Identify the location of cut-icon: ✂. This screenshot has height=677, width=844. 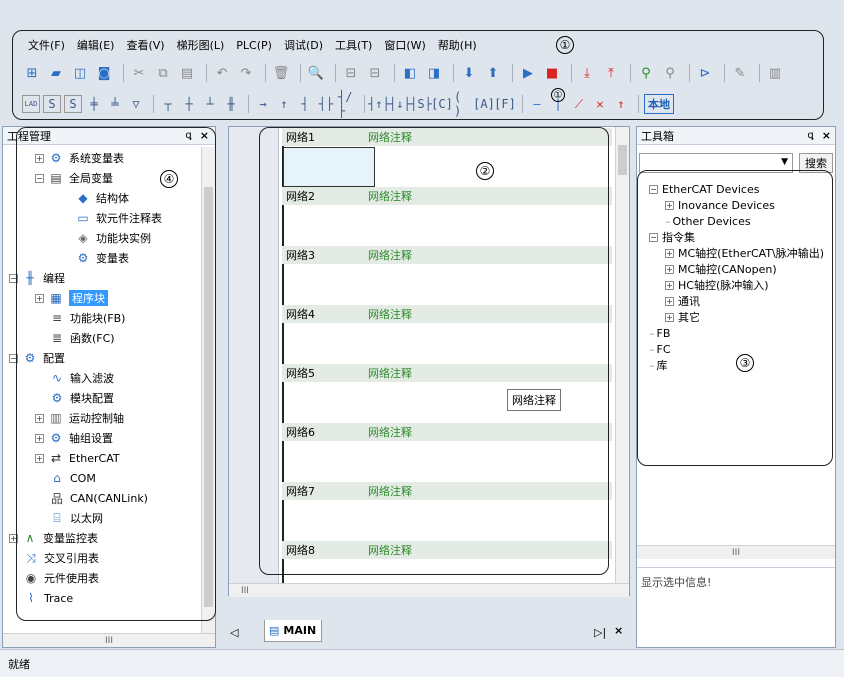
(139, 73).